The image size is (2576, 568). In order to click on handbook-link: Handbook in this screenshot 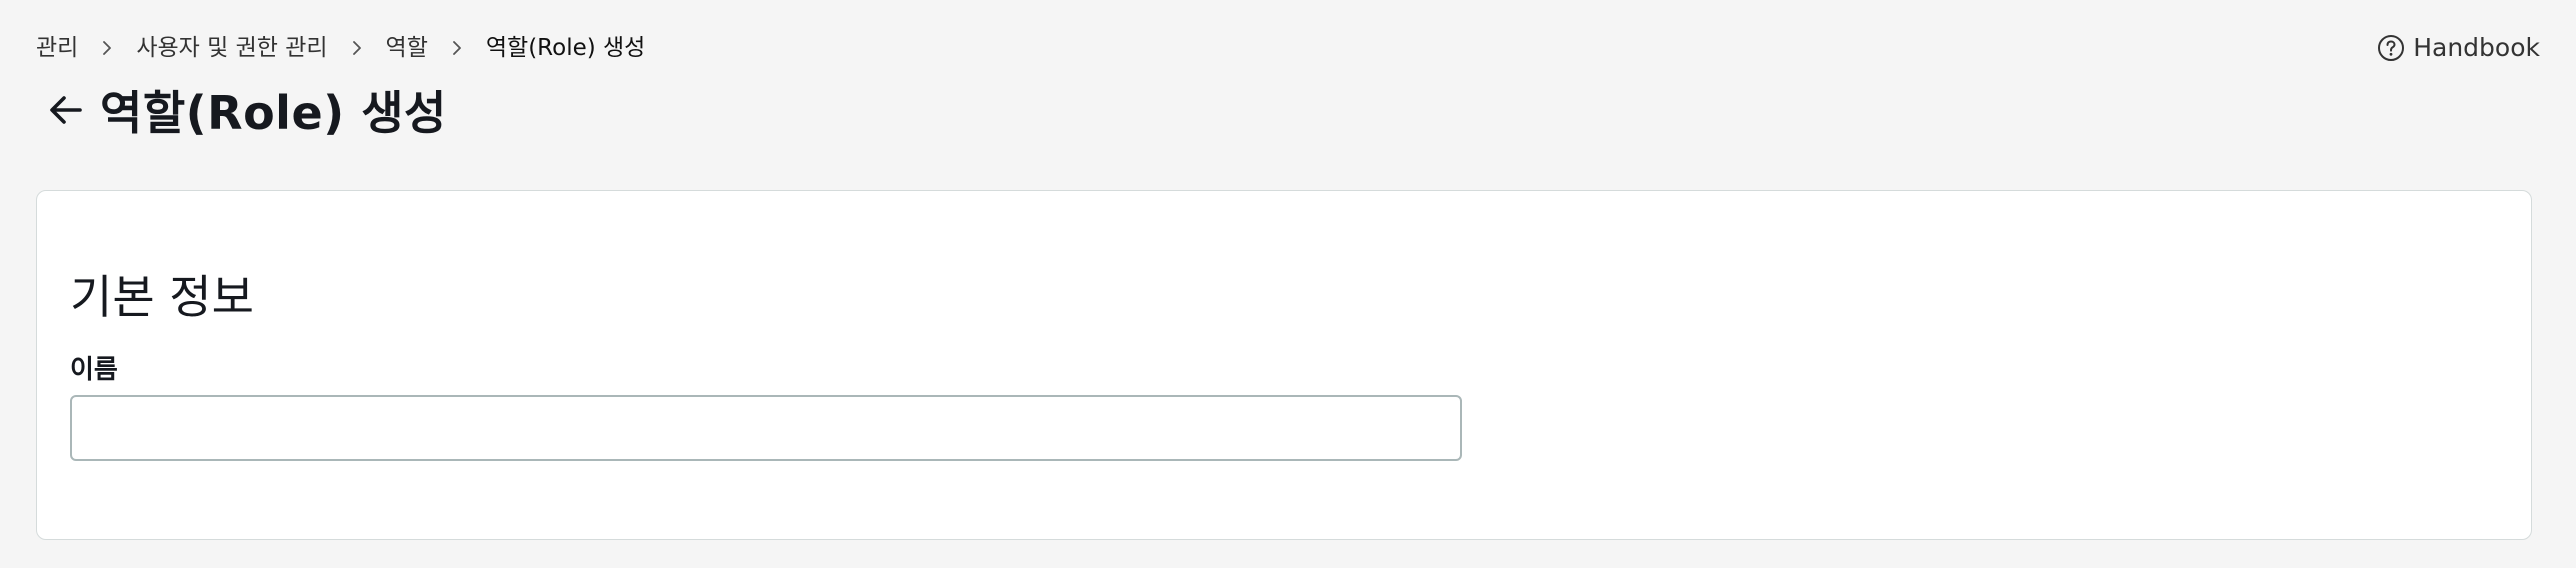, I will do `click(2458, 48)`.